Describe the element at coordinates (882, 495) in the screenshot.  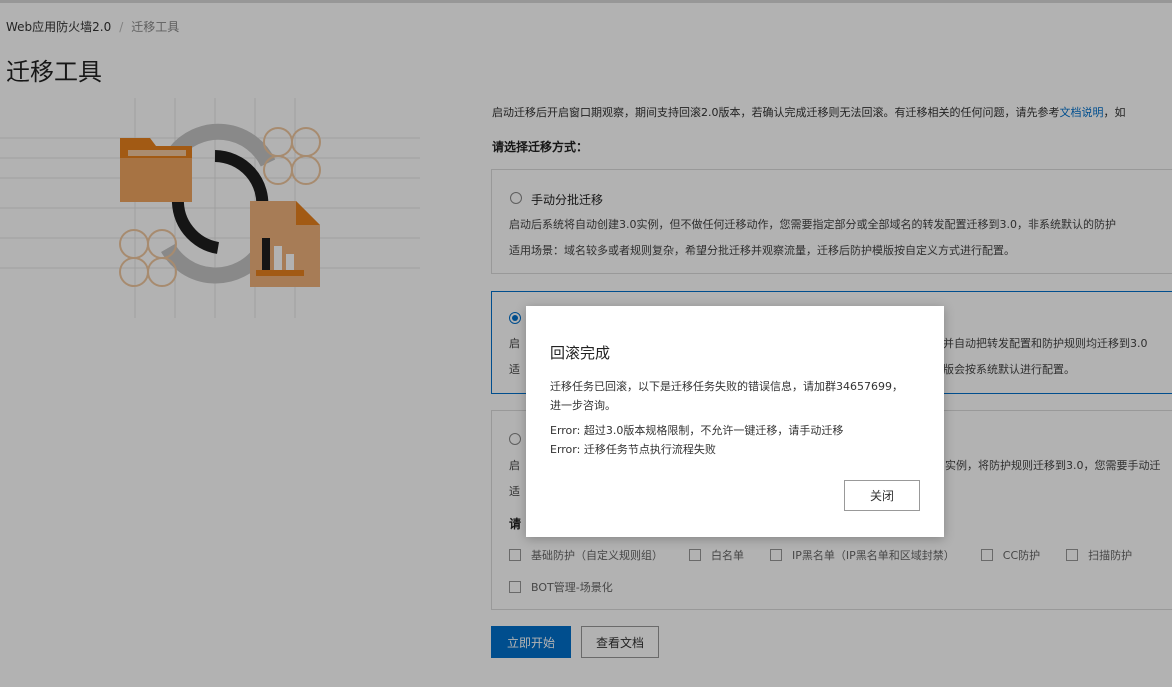
I see `close-button: 关闭` at that location.